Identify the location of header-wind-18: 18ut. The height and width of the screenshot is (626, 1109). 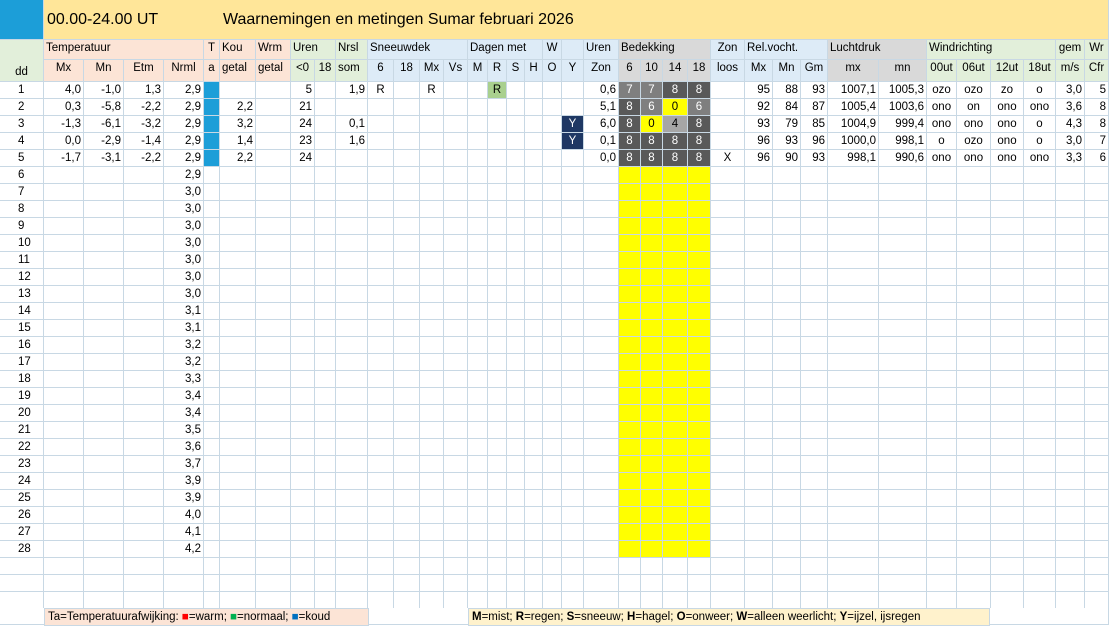
(1040, 71).